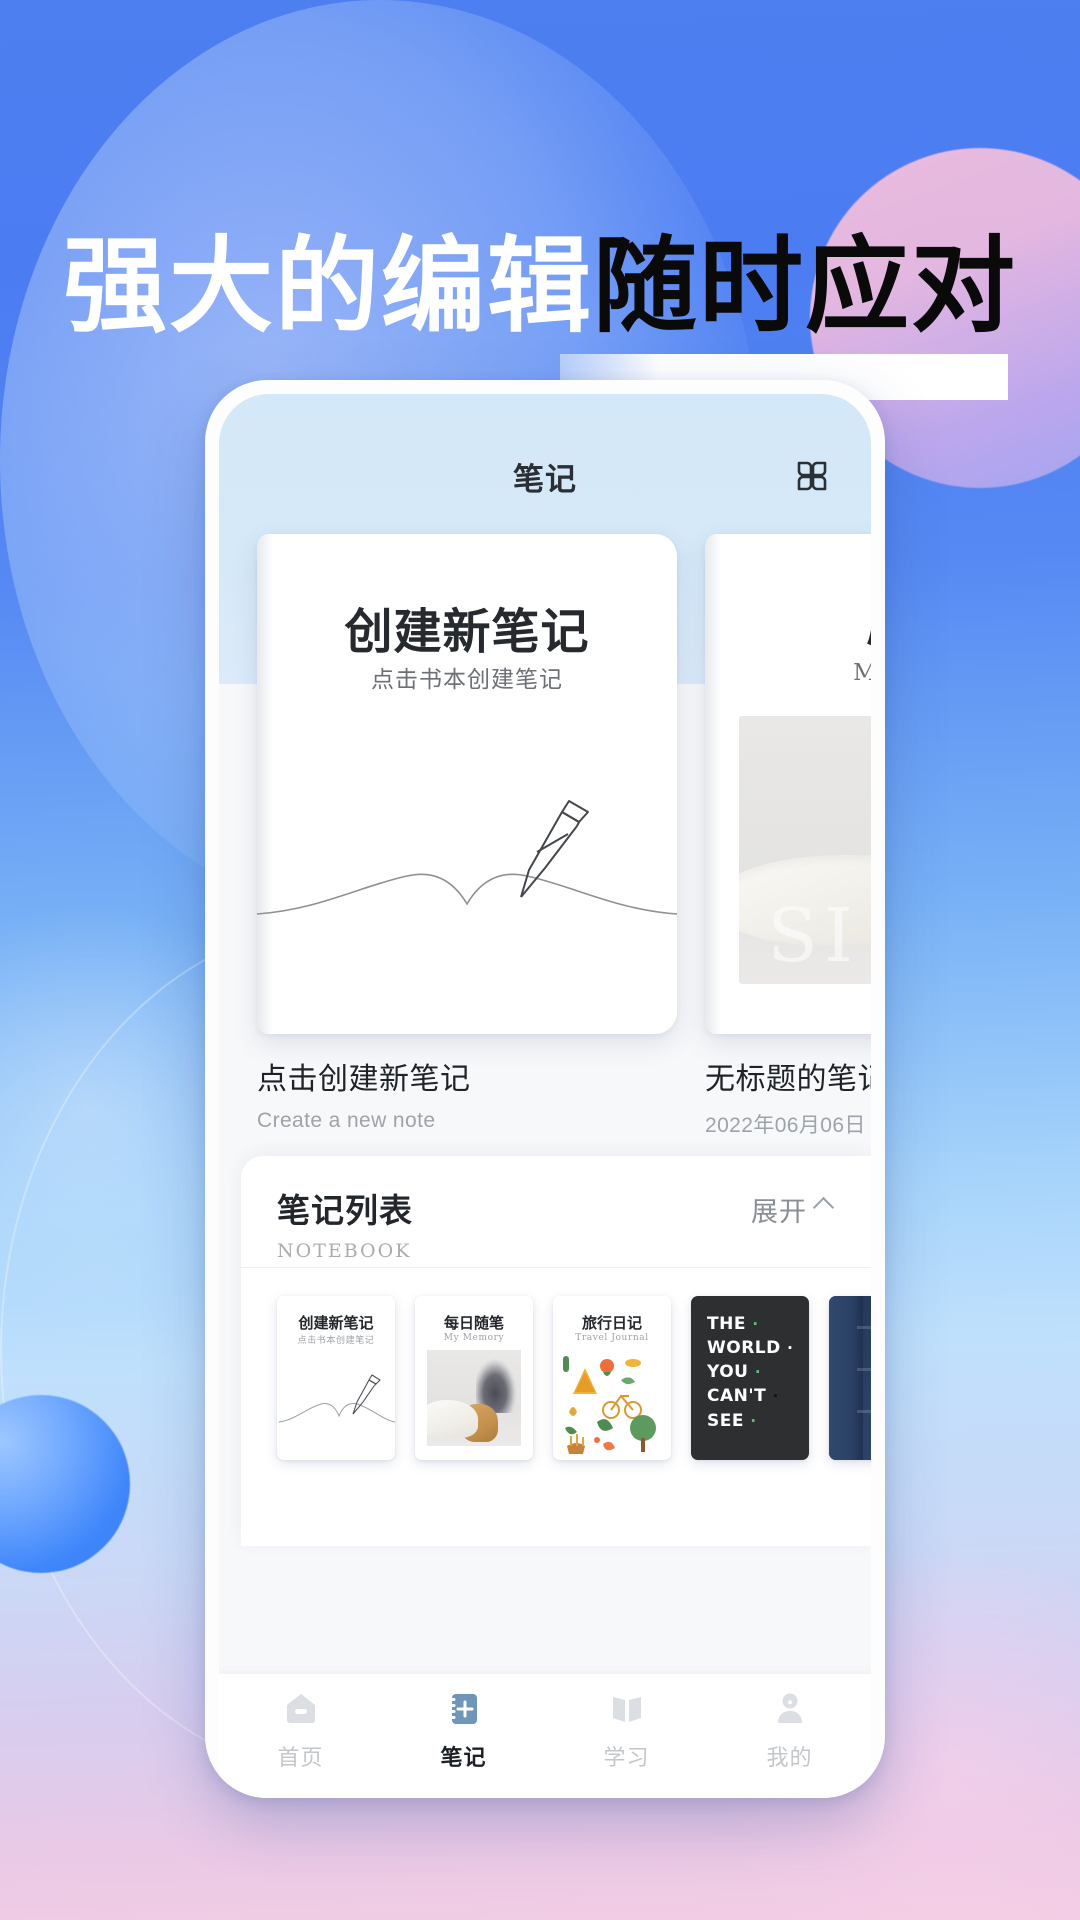 This screenshot has width=1080, height=1920. Describe the element at coordinates (545, 479) in the screenshot. I see `page-title: 笔记` at that location.